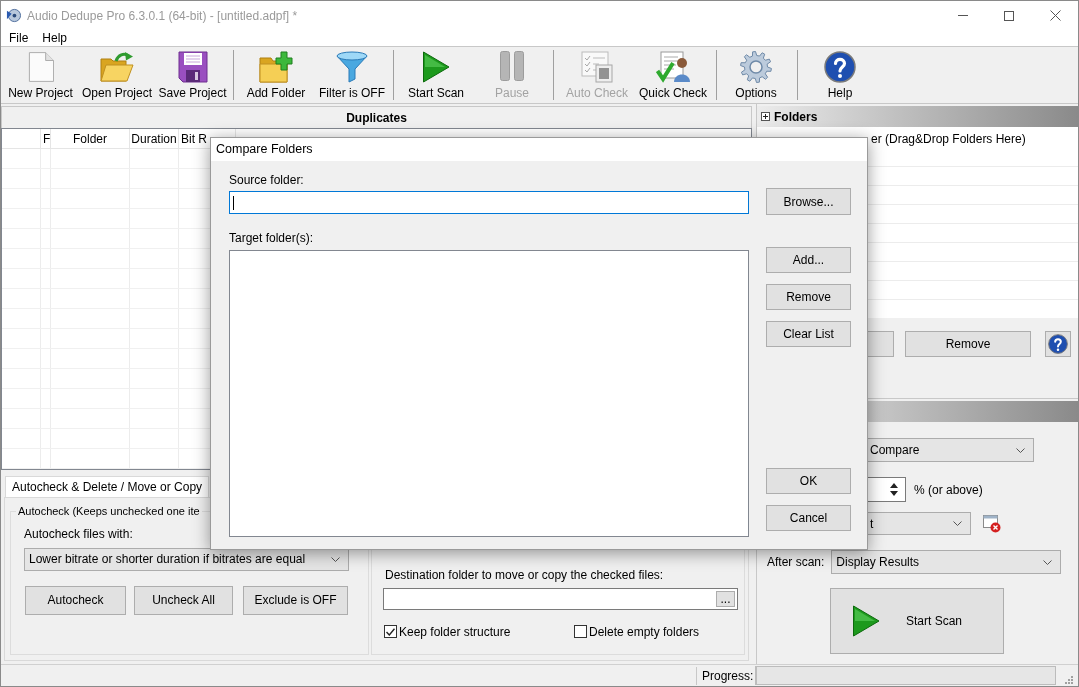  Describe the element at coordinates (808, 297) in the screenshot. I see `list-action-button: Remove` at that location.